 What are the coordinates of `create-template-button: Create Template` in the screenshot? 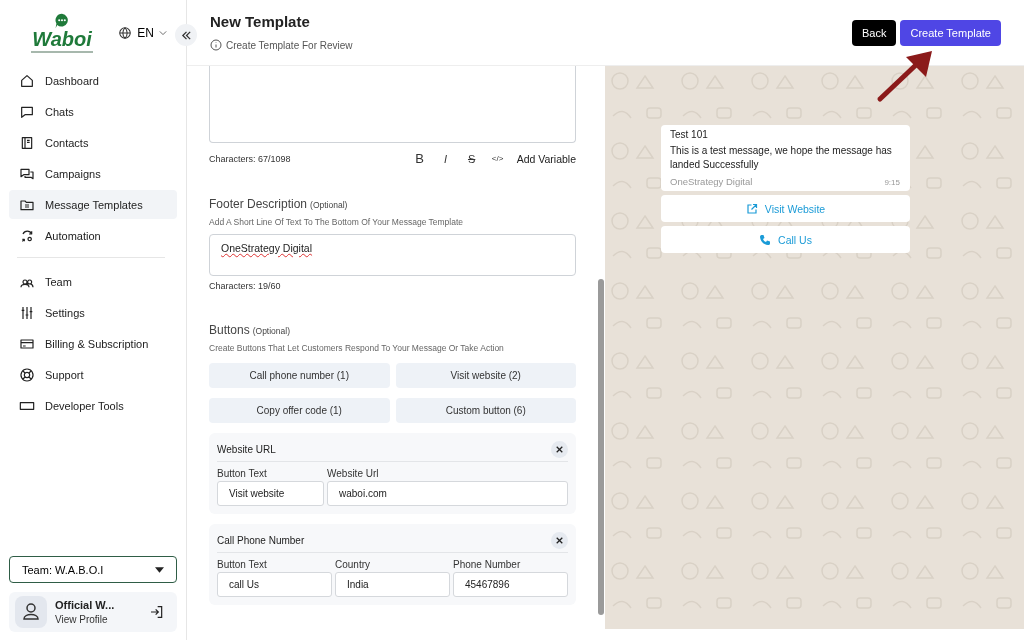 It's located at (950, 33).